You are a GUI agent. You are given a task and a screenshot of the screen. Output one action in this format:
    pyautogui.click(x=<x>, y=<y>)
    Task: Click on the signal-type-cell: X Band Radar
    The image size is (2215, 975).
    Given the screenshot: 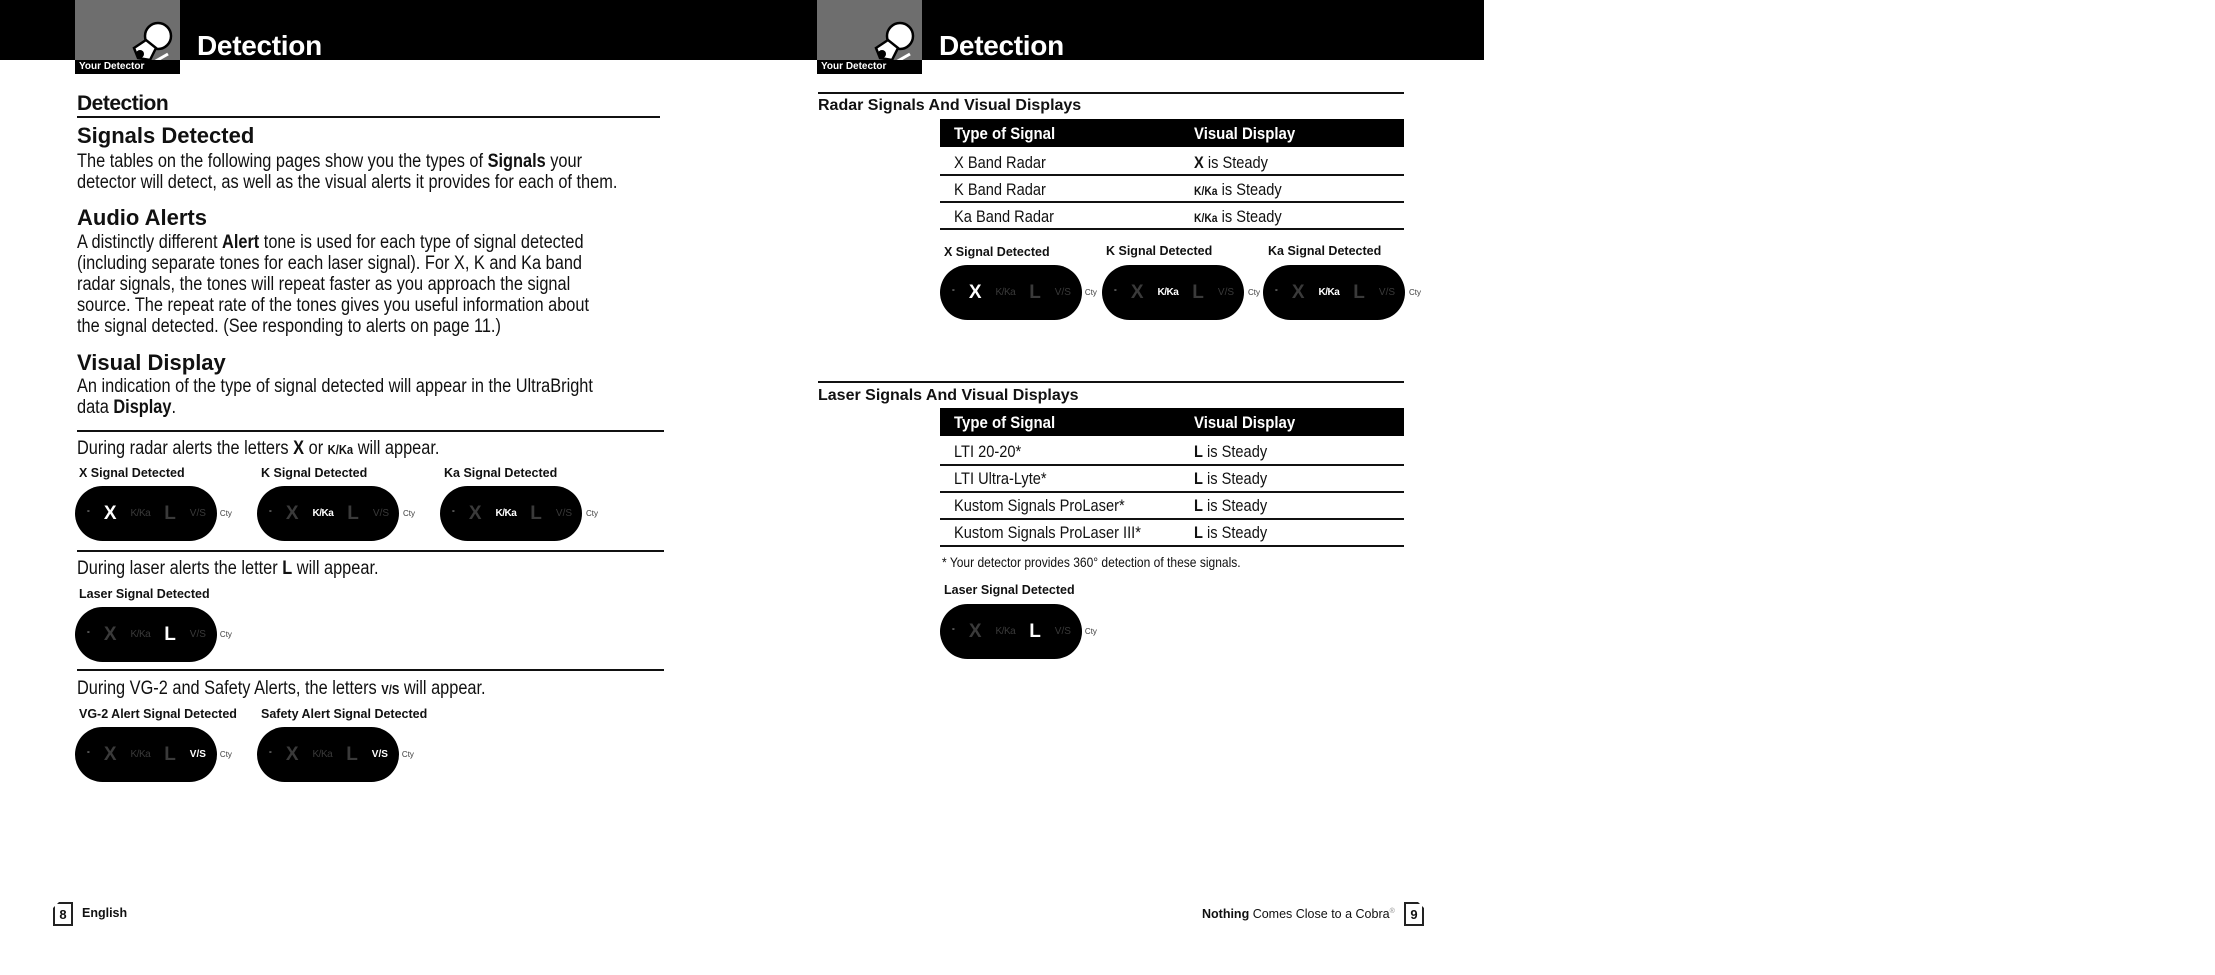 What is the action you would take?
    pyautogui.click(x=1000, y=162)
    